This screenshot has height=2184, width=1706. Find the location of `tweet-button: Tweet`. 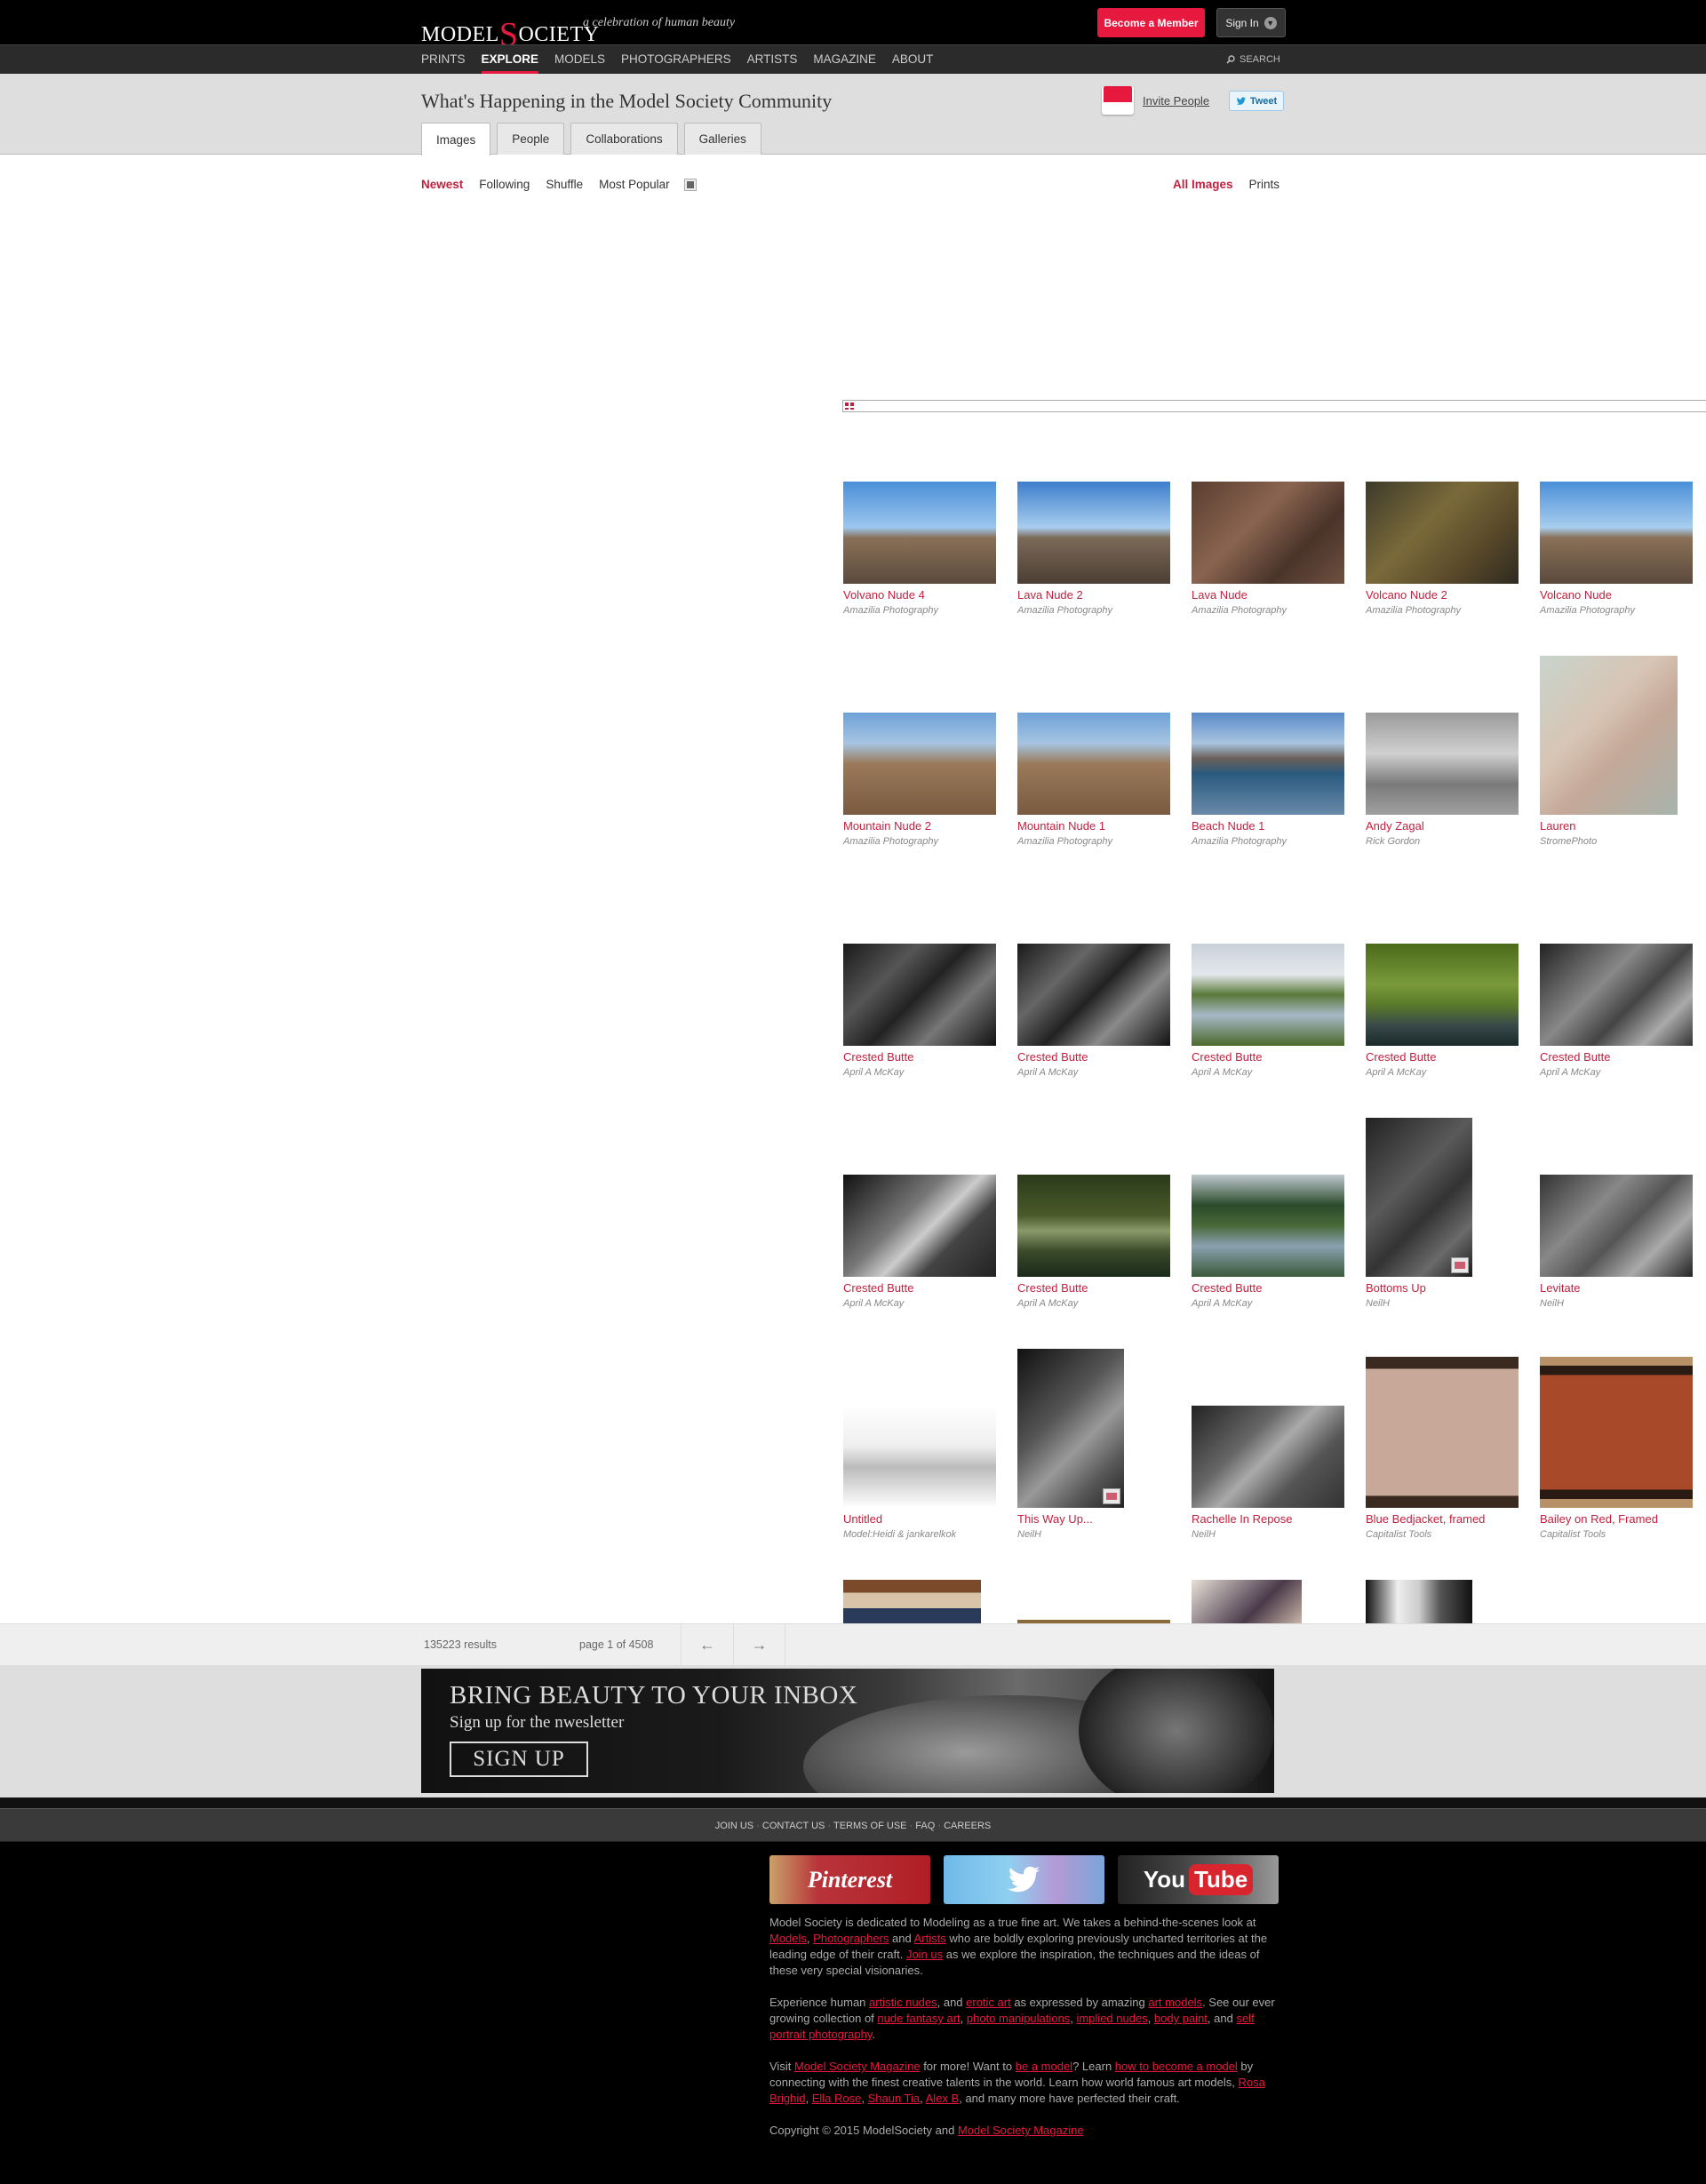

tweet-button: Tweet is located at coordinates (1256, 101).